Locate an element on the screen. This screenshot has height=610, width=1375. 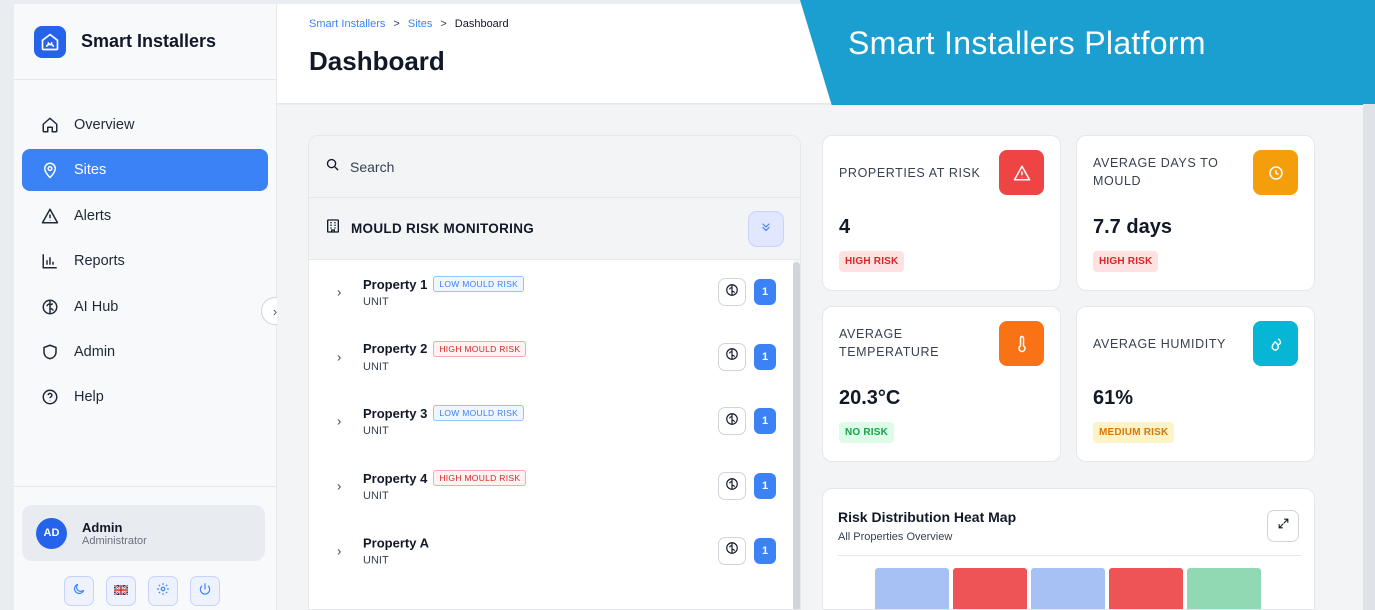
heatmap-expand-button is located at coordinates (1283, 526).